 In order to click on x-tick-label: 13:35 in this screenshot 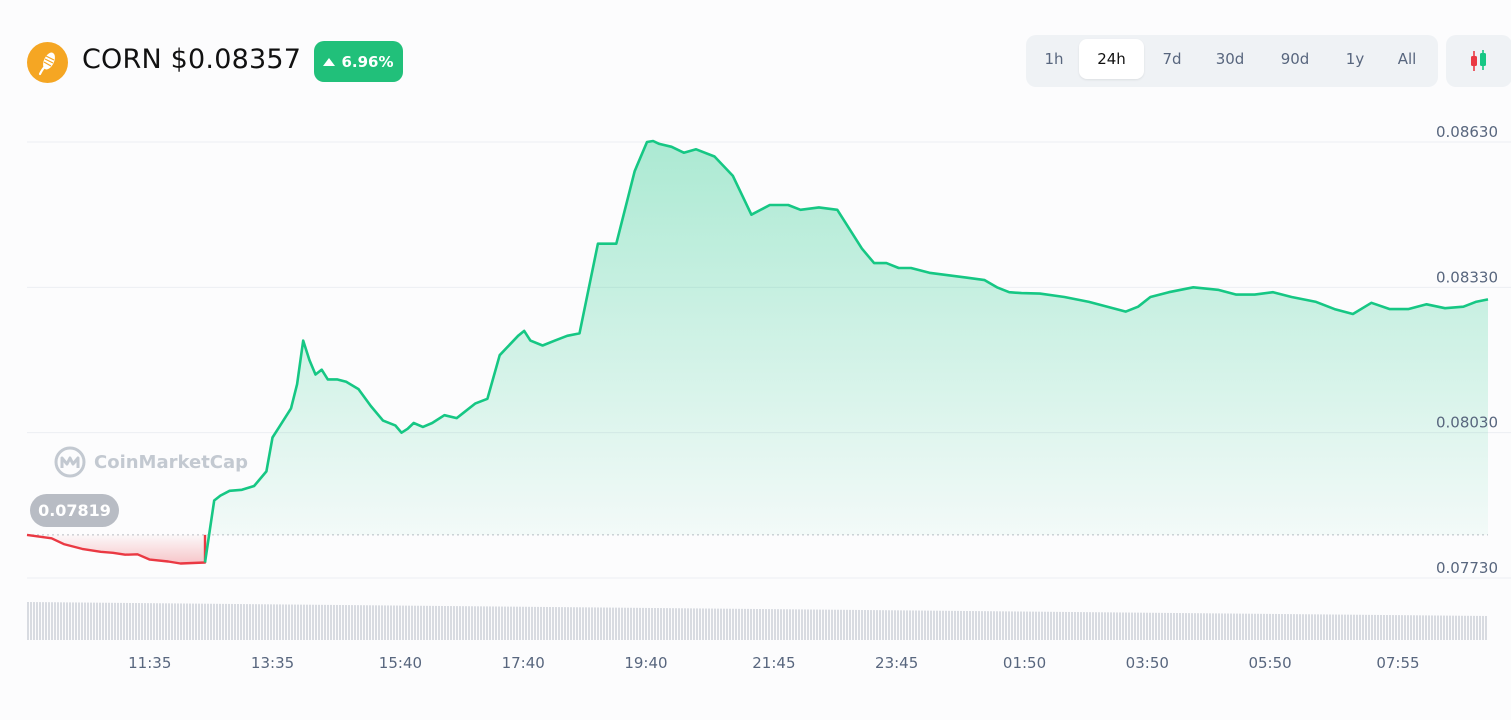, I will do `click(272, 663)`.